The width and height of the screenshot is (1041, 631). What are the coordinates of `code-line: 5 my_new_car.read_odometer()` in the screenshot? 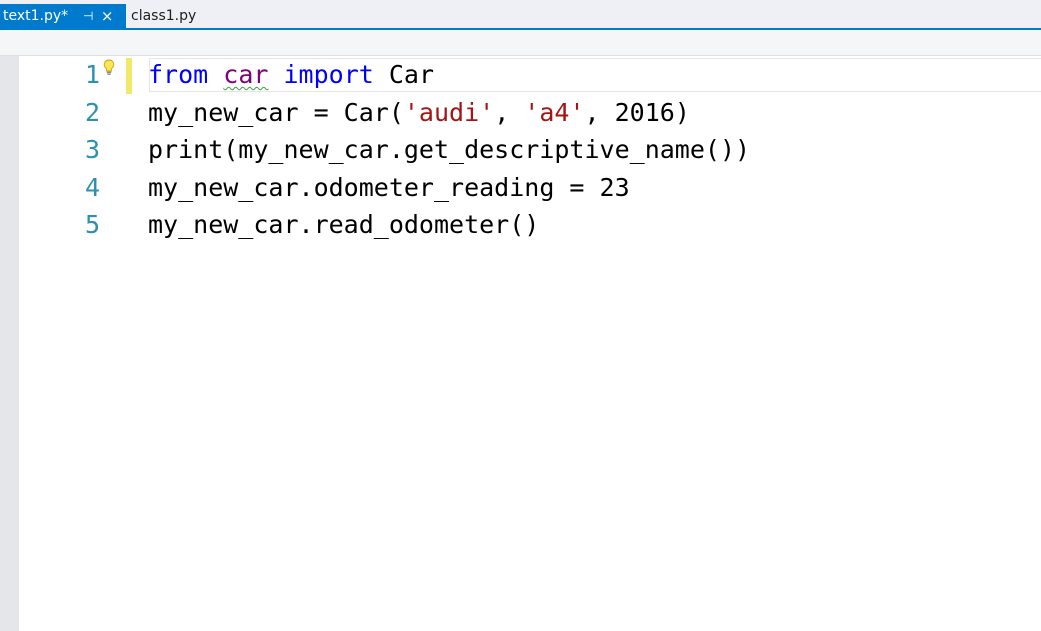 It's located at (530, 224).